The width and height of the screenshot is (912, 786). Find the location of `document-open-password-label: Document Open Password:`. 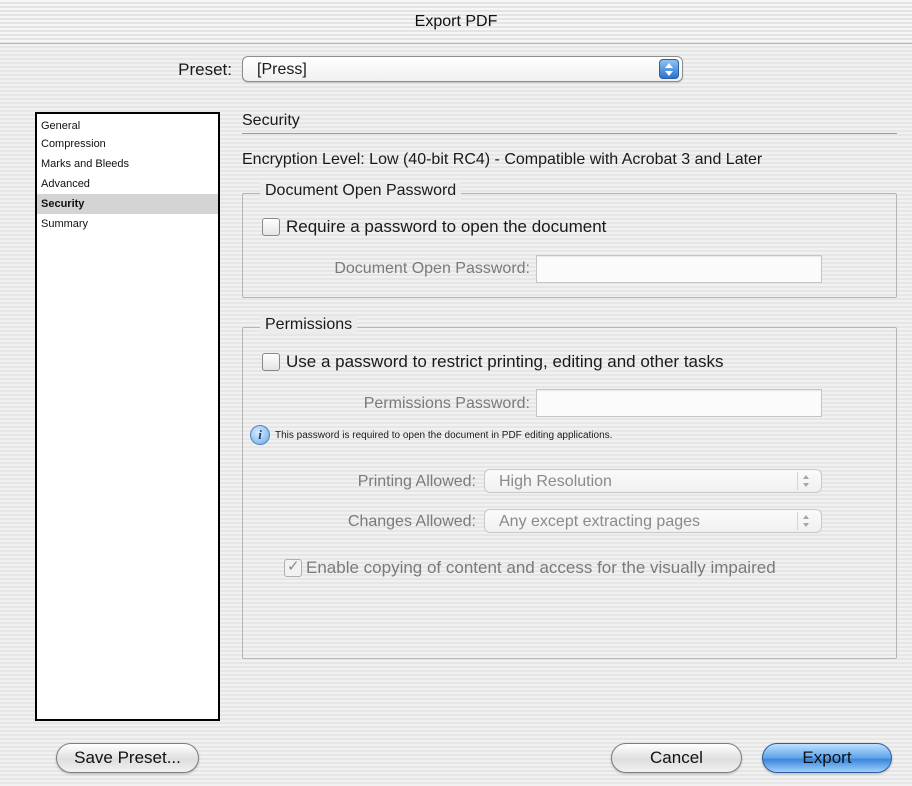

document-open-password-label: Document Open Password: is located at coordinates (432, 268).